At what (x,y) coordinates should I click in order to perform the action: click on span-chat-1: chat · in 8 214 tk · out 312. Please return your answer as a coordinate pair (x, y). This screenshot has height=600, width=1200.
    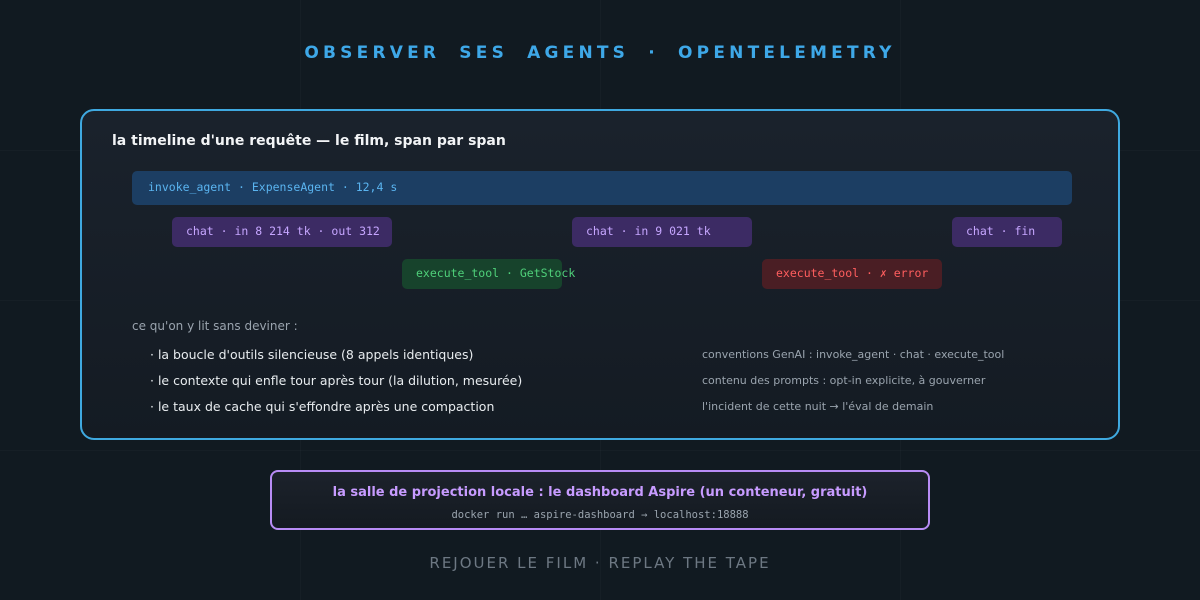
    Looking at the image, I should click on (282, 232).